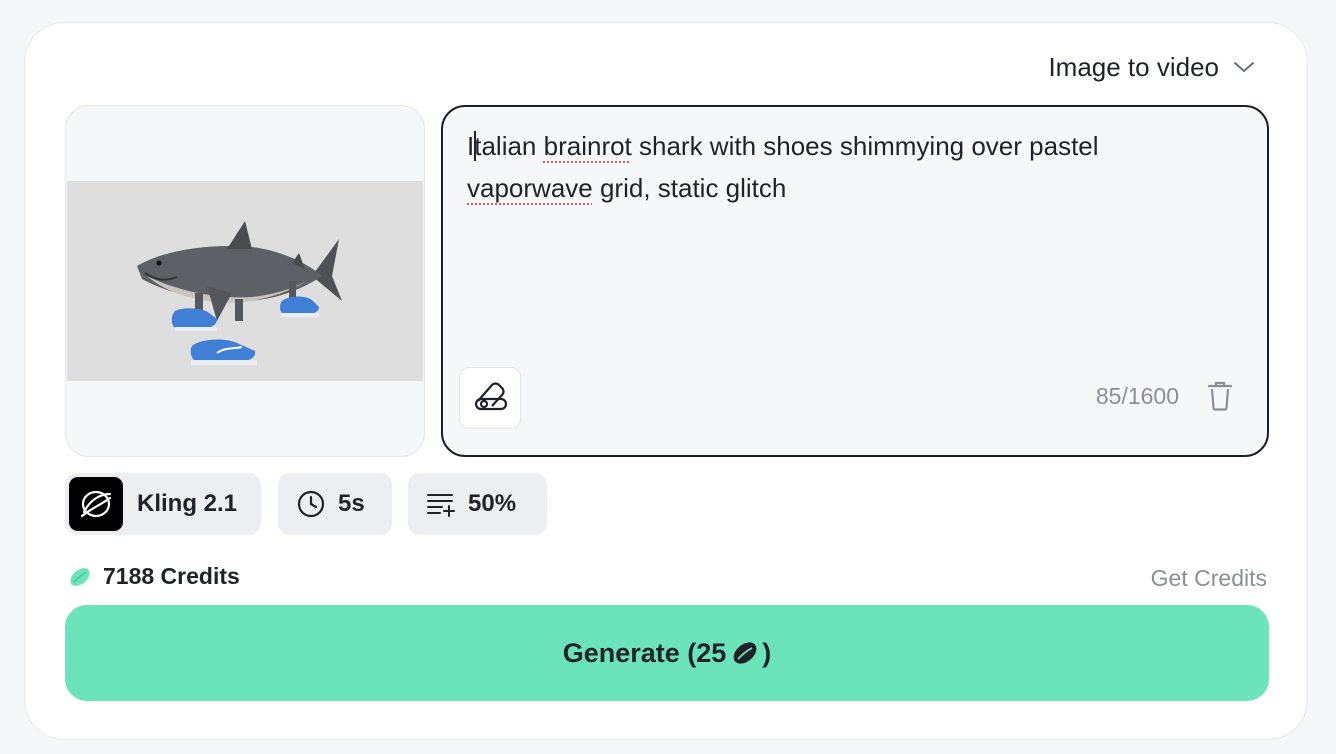 This screenshot has width=1336, height=754. Describe the element at coordinates (441, 504) in the screenshot. I see `text-adjust-icon` at that location.